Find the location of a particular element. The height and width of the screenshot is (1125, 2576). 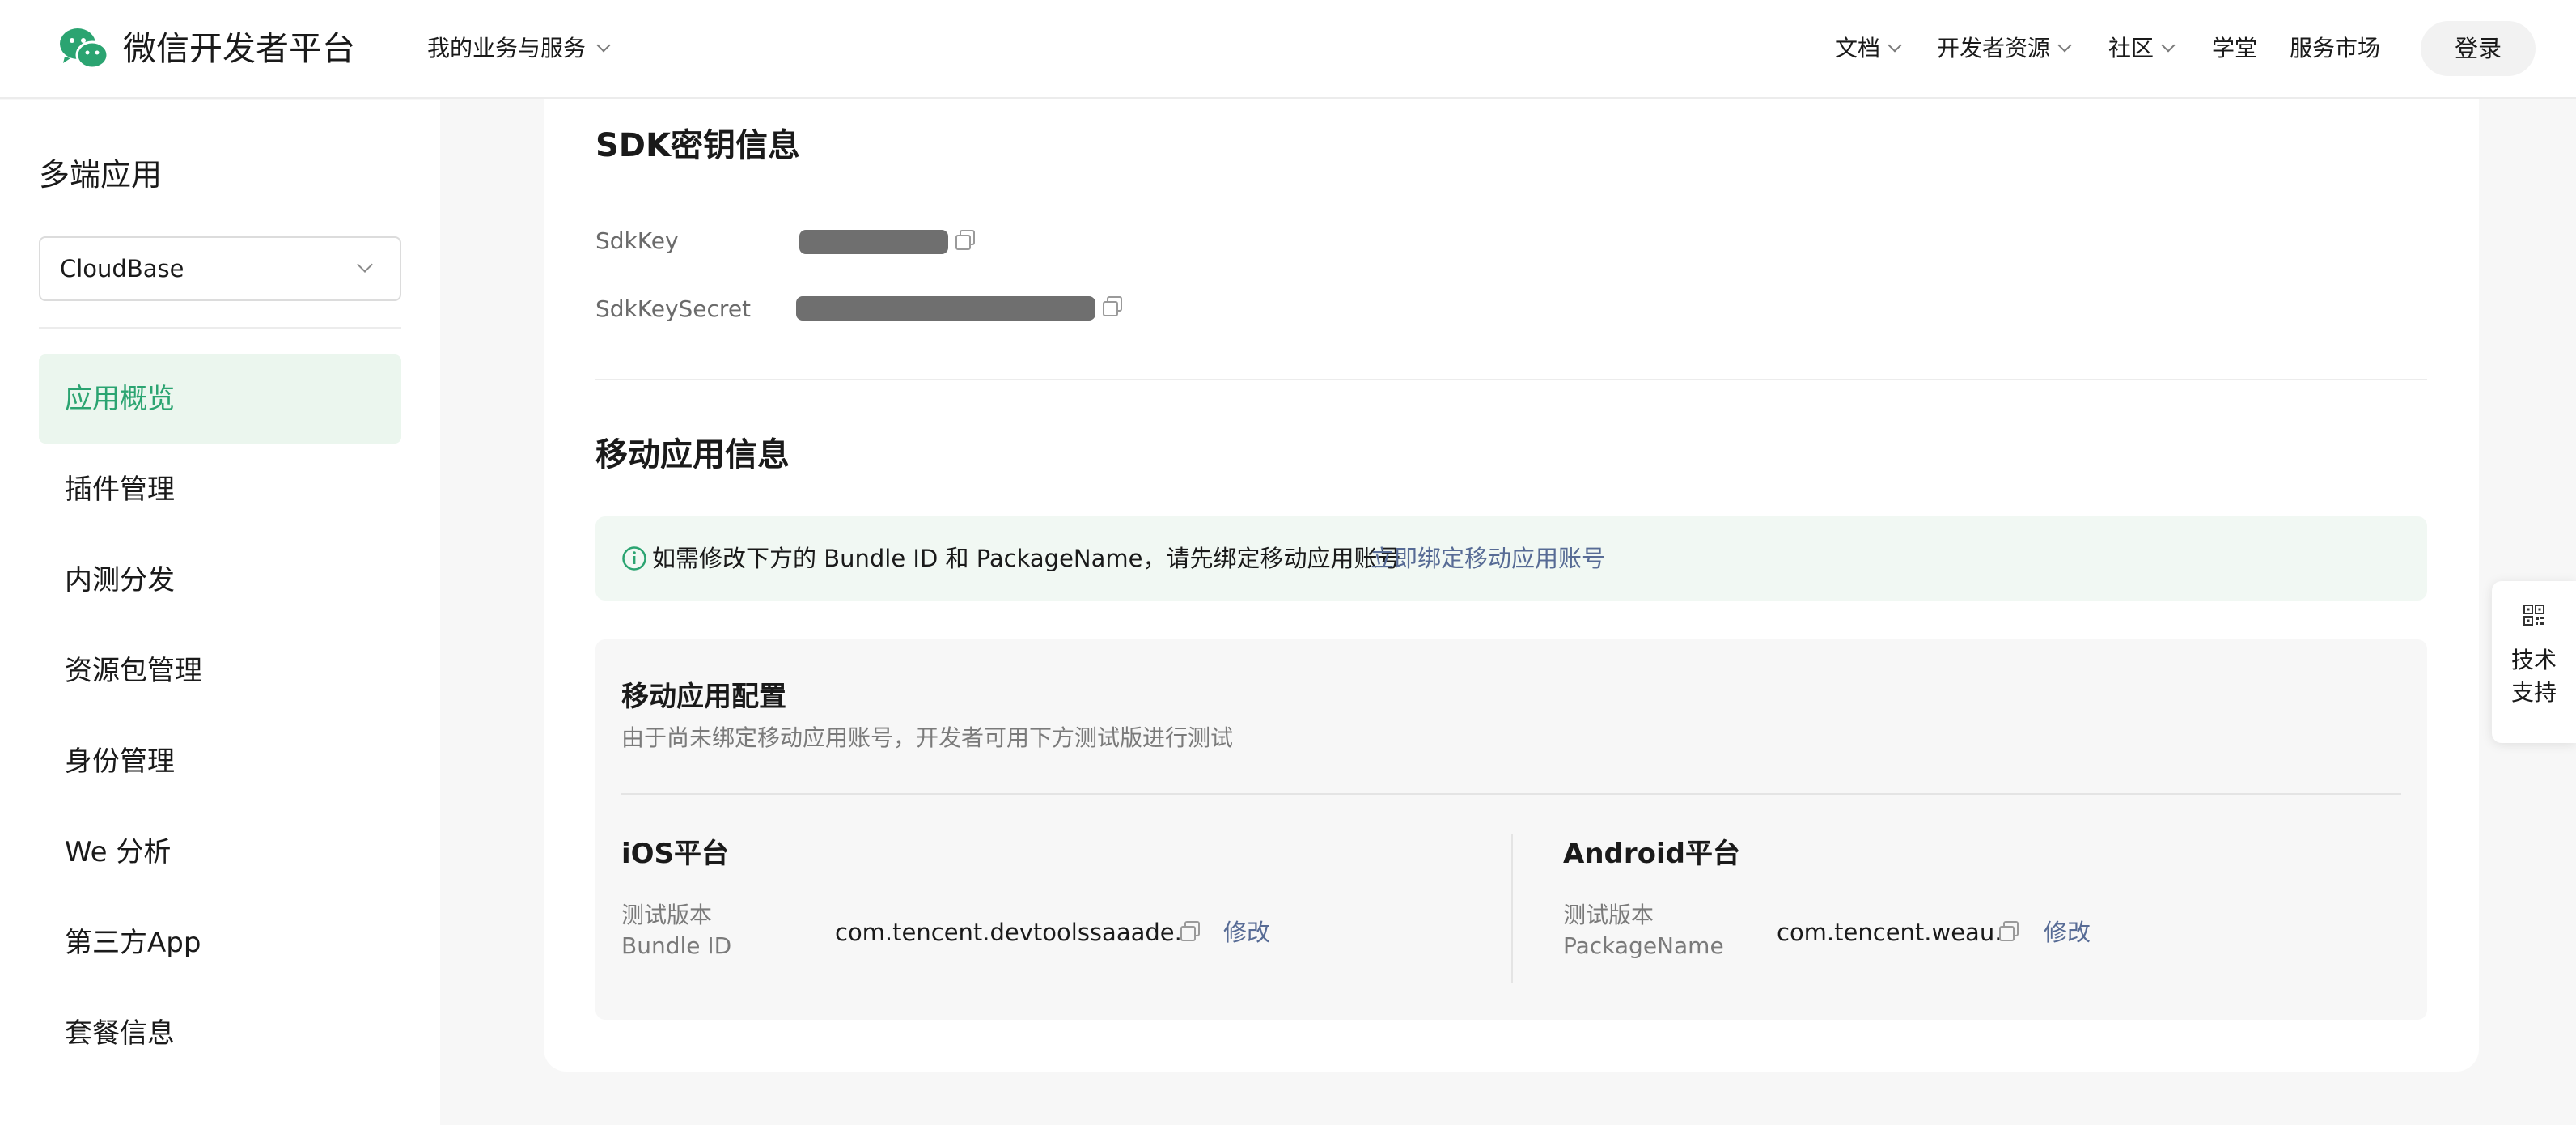

ios-label-line2: Bundle ID is located at coordinates (676, 945).